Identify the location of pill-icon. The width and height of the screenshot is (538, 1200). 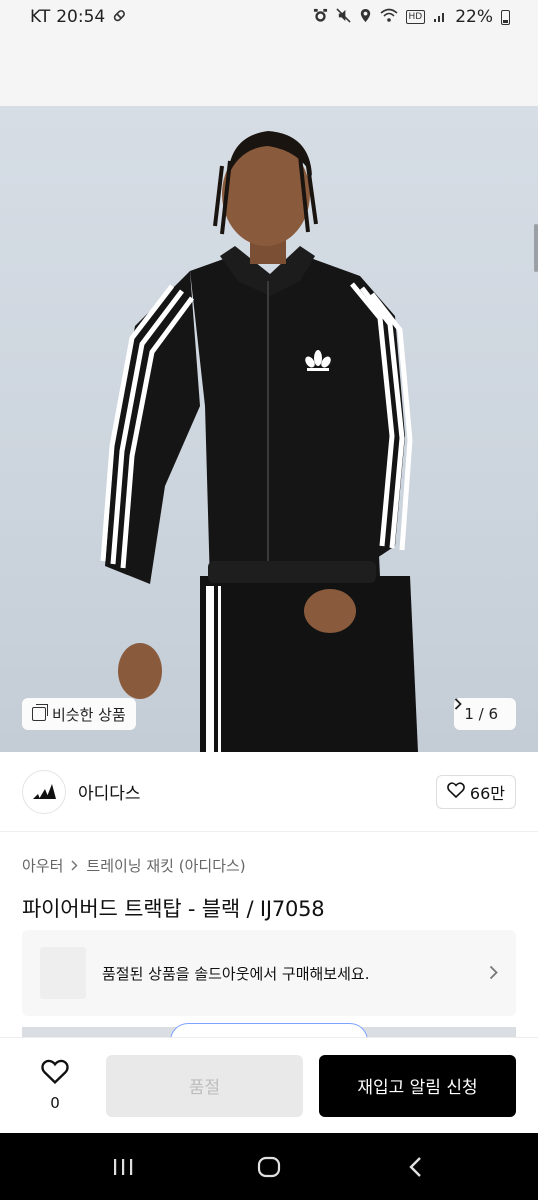
(119, 17).